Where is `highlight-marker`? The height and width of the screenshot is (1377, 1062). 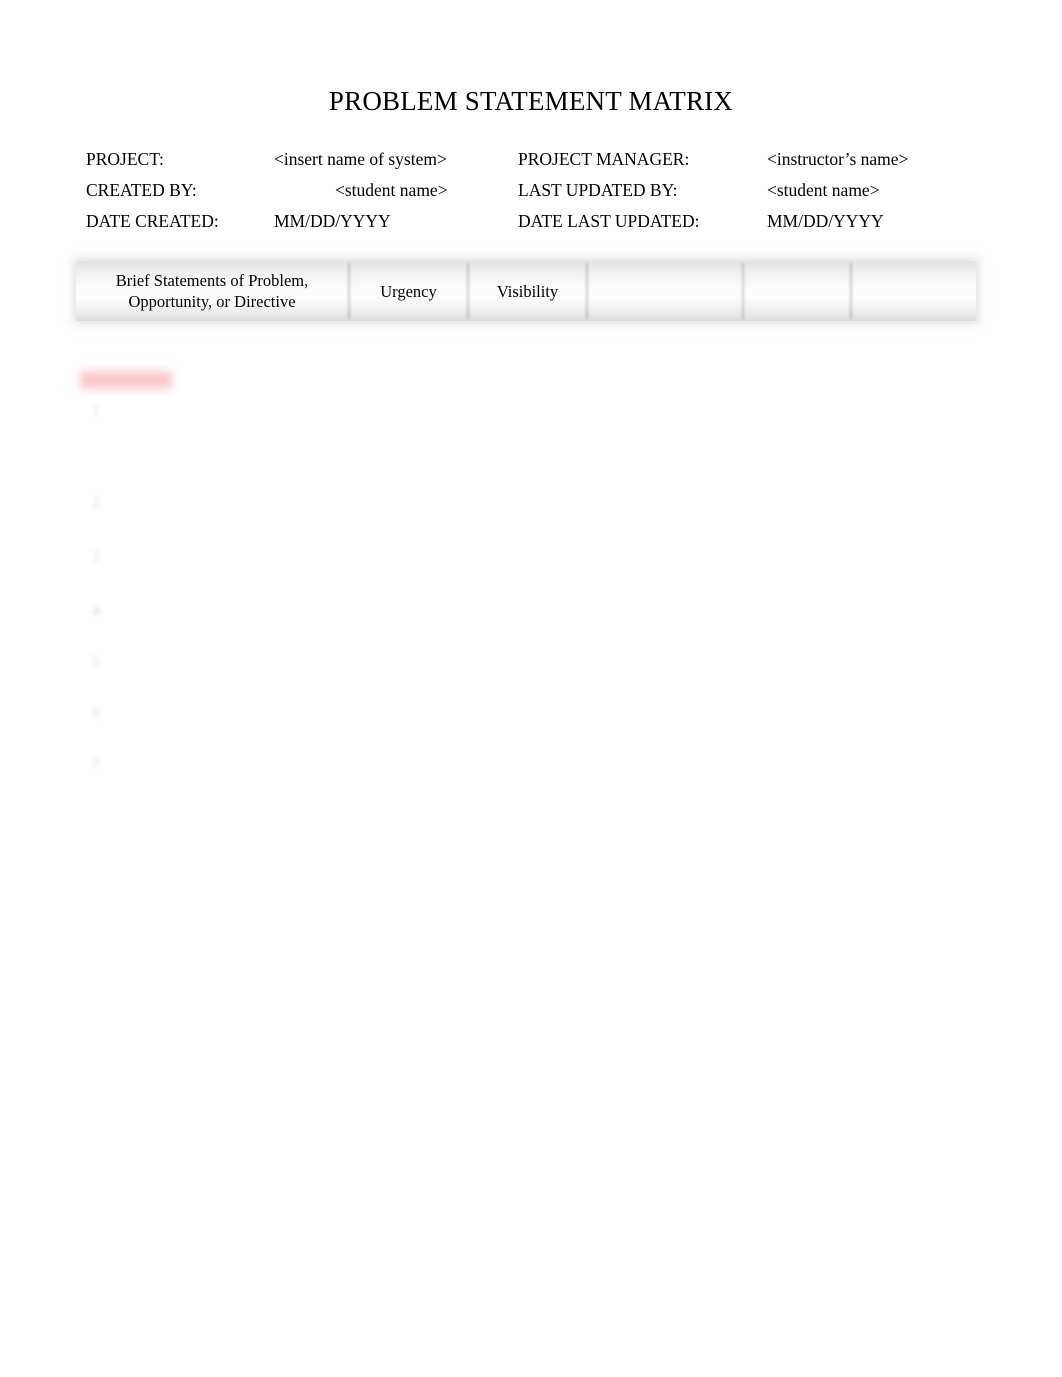 highlight-marker is located at coordinates (126, 380).